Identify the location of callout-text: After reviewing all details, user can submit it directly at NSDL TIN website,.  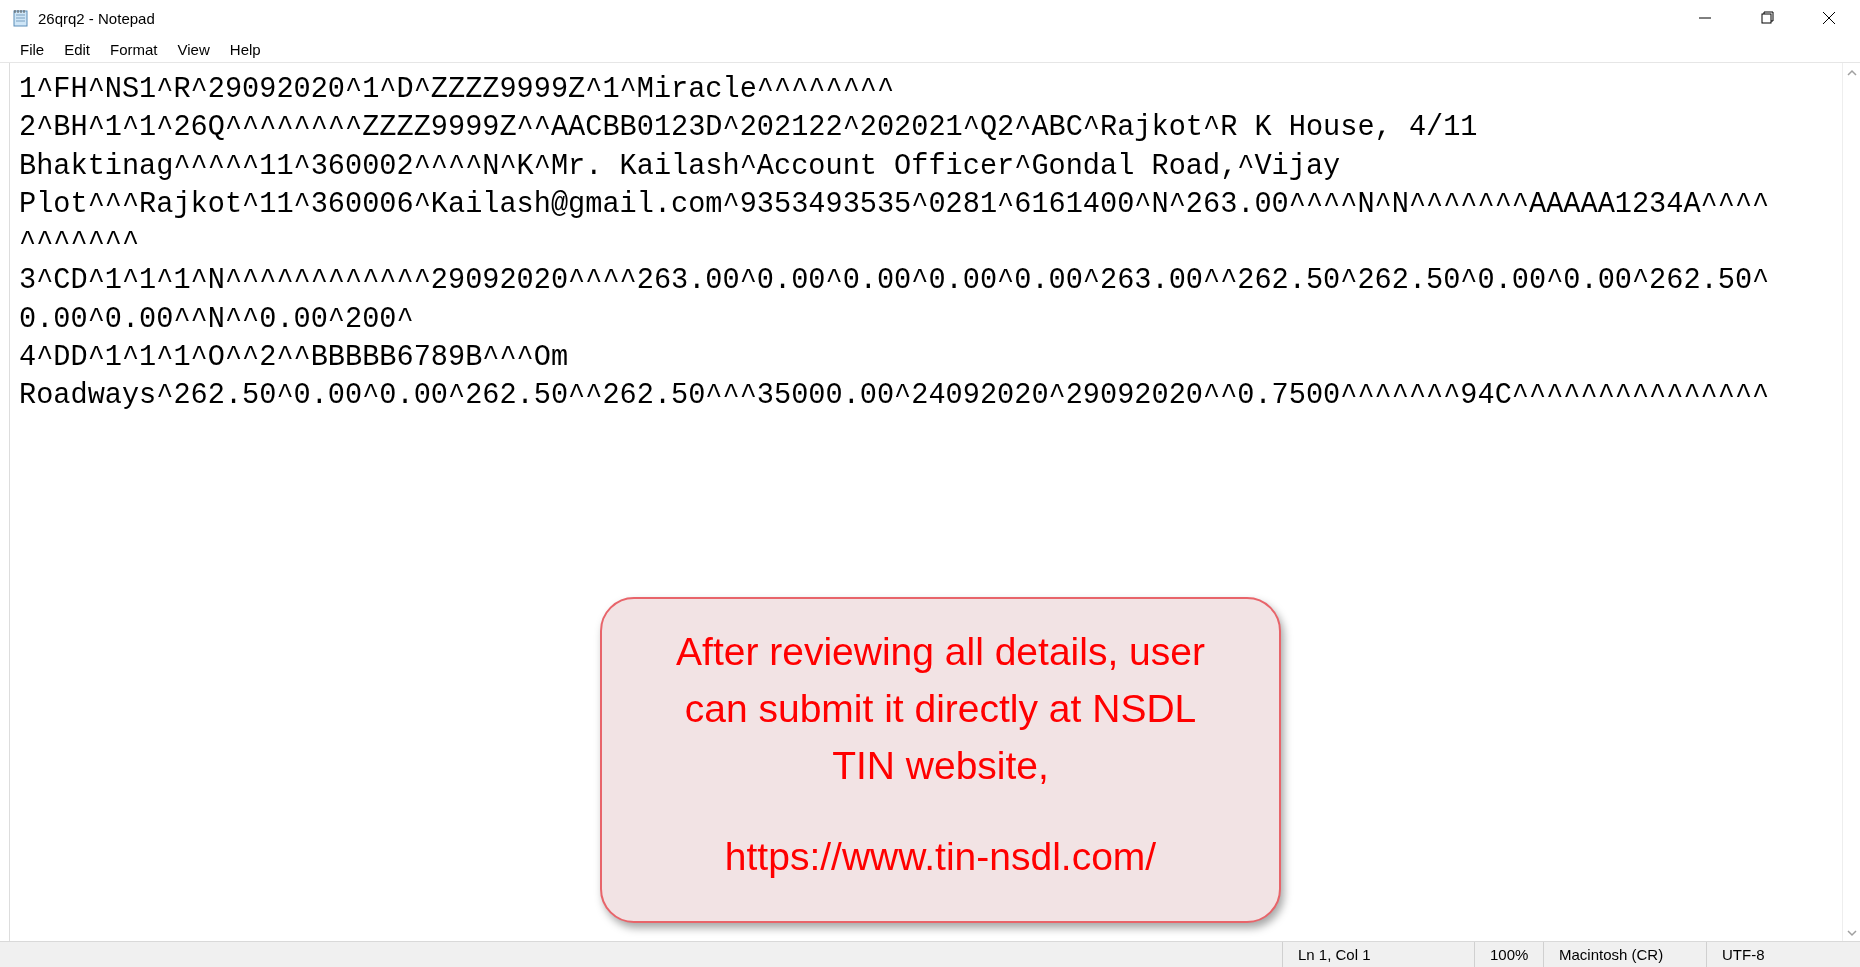
(940, 709).